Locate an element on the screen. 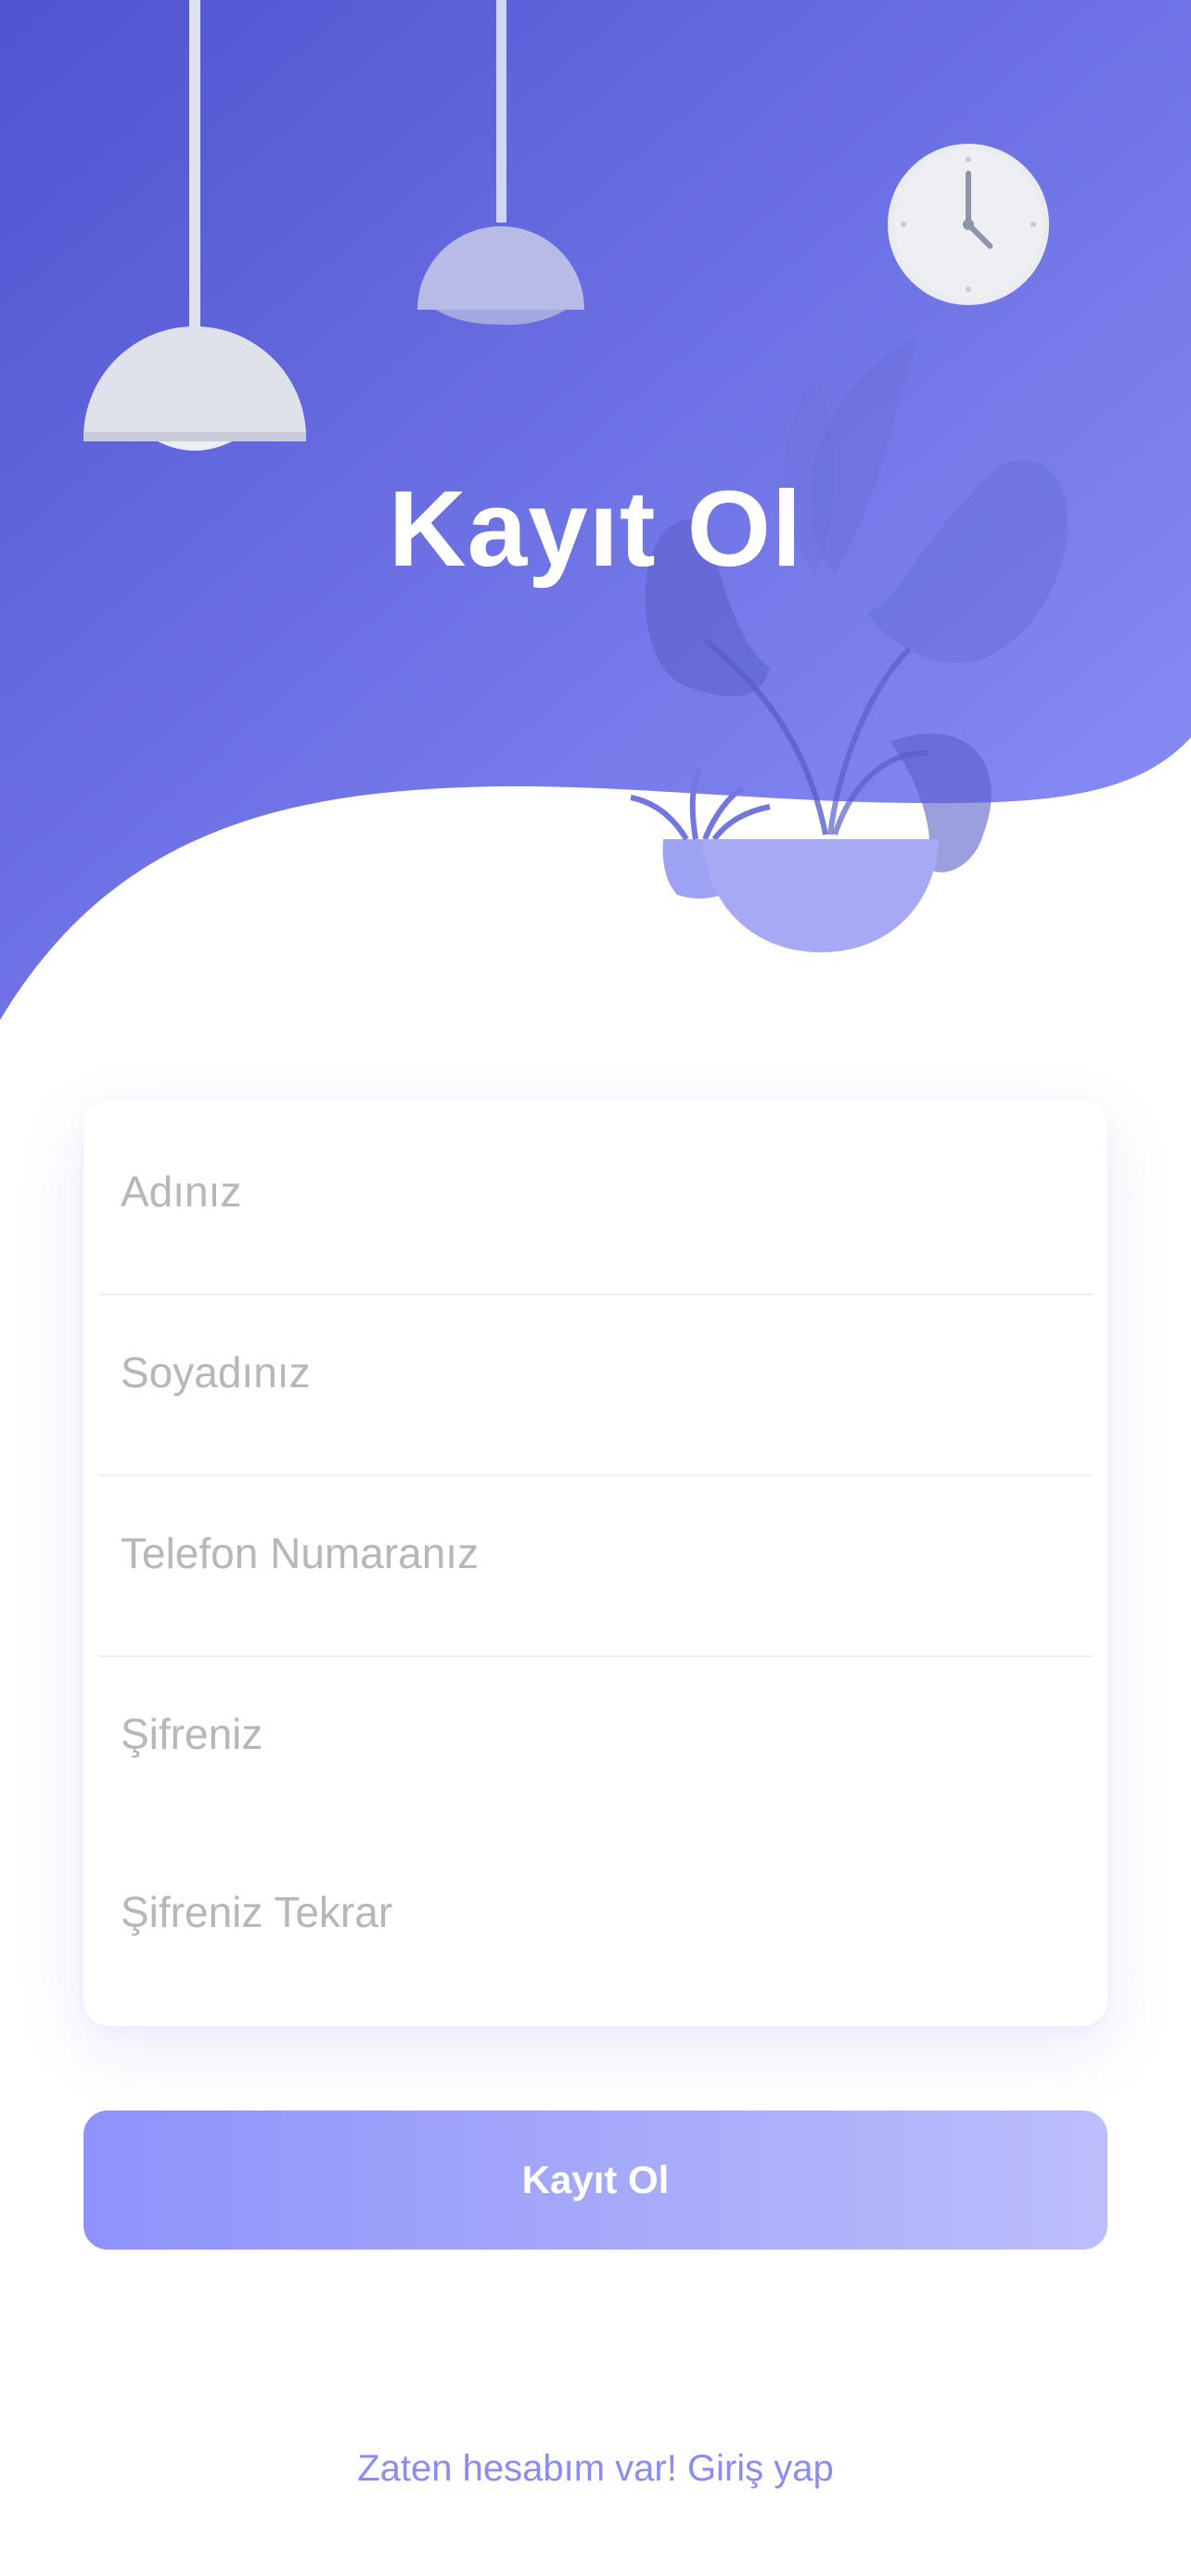 Image resolution: width=1191 pixels, height=2576 pixels. password-confirm-field is located at coordinates (595, 1912).